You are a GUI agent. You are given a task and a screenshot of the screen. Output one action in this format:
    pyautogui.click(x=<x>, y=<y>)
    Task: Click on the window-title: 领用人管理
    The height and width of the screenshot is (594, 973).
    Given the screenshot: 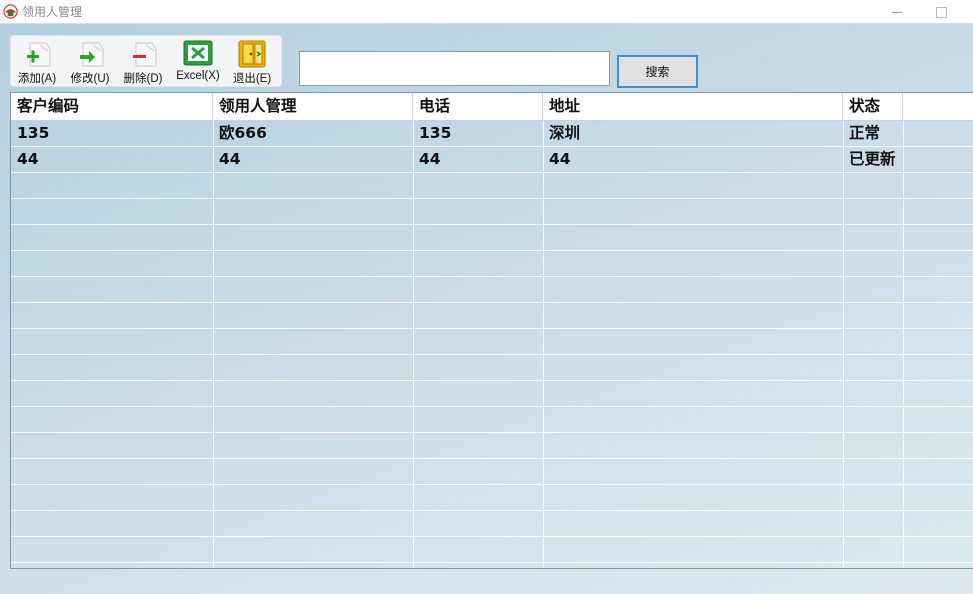 What is the action you would take?
    pyautogui.click(x=52, y=12)
    